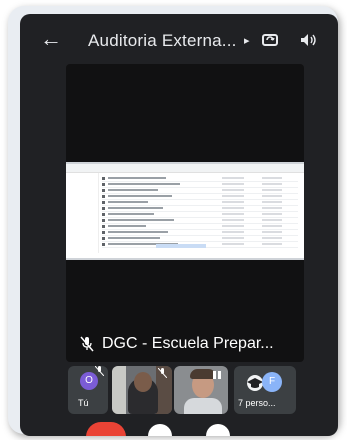 This screenshot has height=440, width=347. Describe the element at coordinates (88, 390) in the screenshot. I see `participant-tile-self: O Tú` at that location.